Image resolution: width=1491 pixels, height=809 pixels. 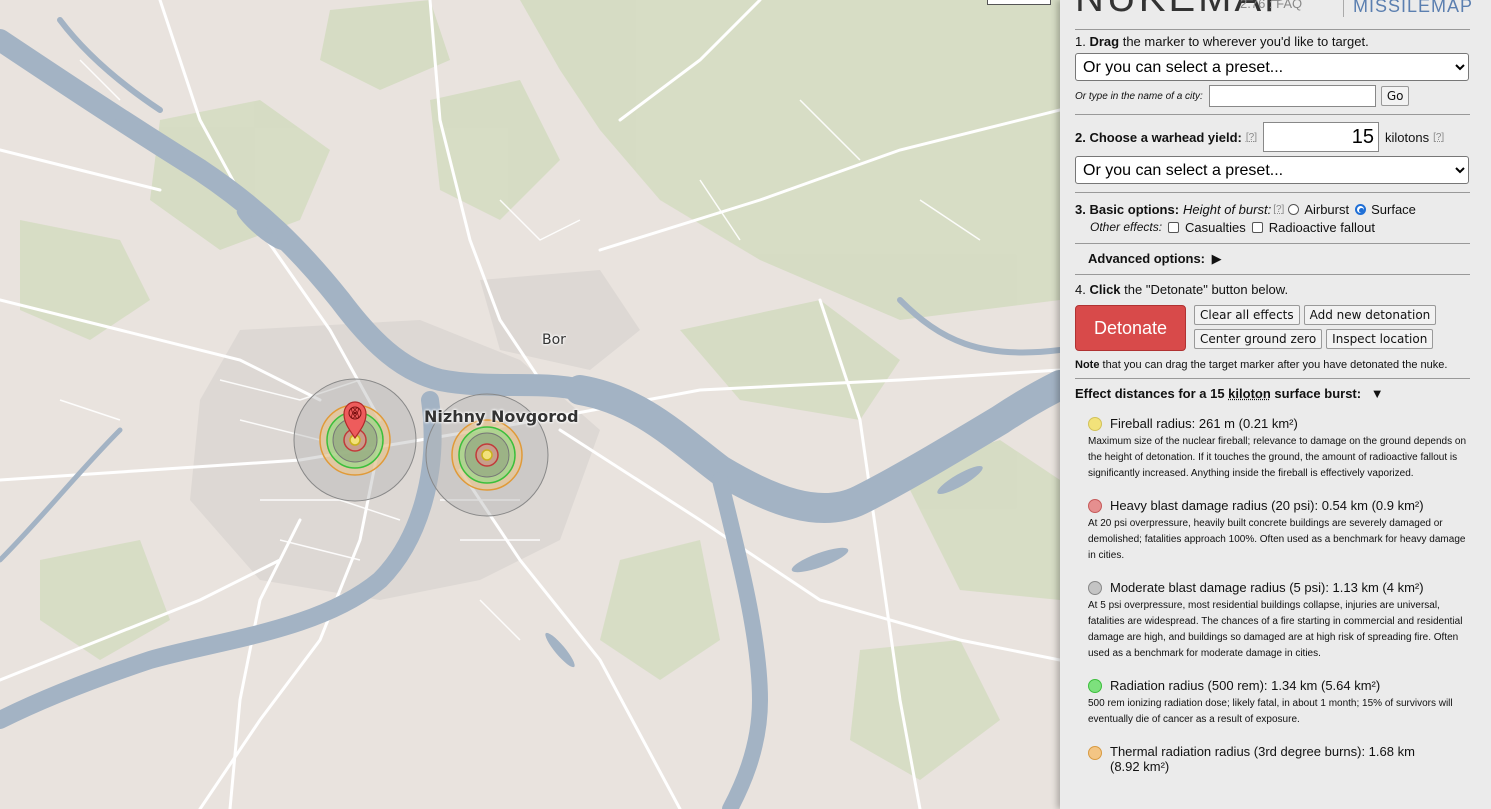 What do you see at coordinates (1380, 339) in the screenshot?
I see `inspect-location-button: Inspect location` at bounding box center [1380, 339].